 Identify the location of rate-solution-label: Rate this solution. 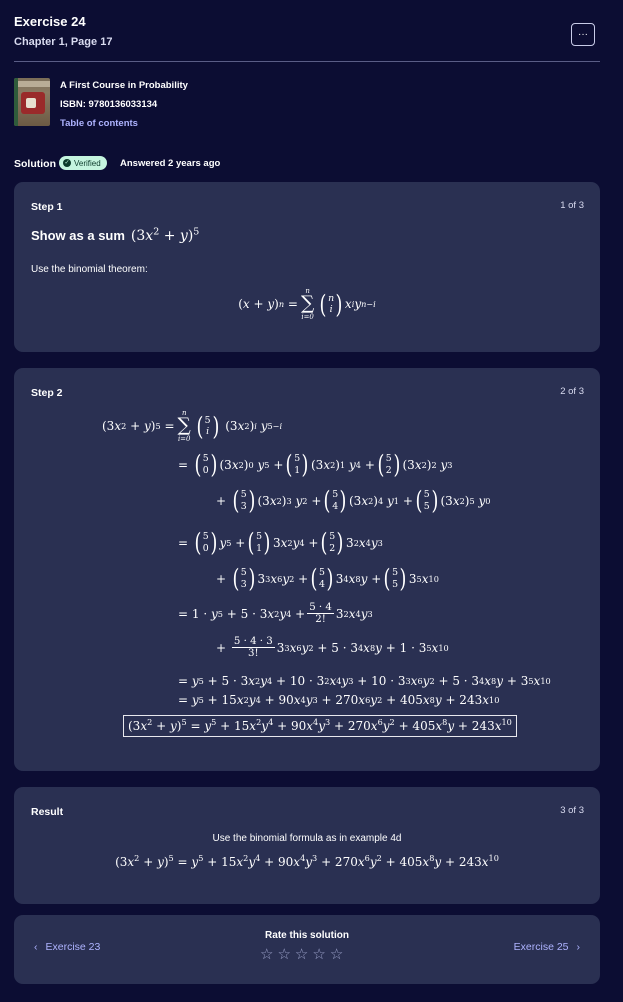
(307, 935).